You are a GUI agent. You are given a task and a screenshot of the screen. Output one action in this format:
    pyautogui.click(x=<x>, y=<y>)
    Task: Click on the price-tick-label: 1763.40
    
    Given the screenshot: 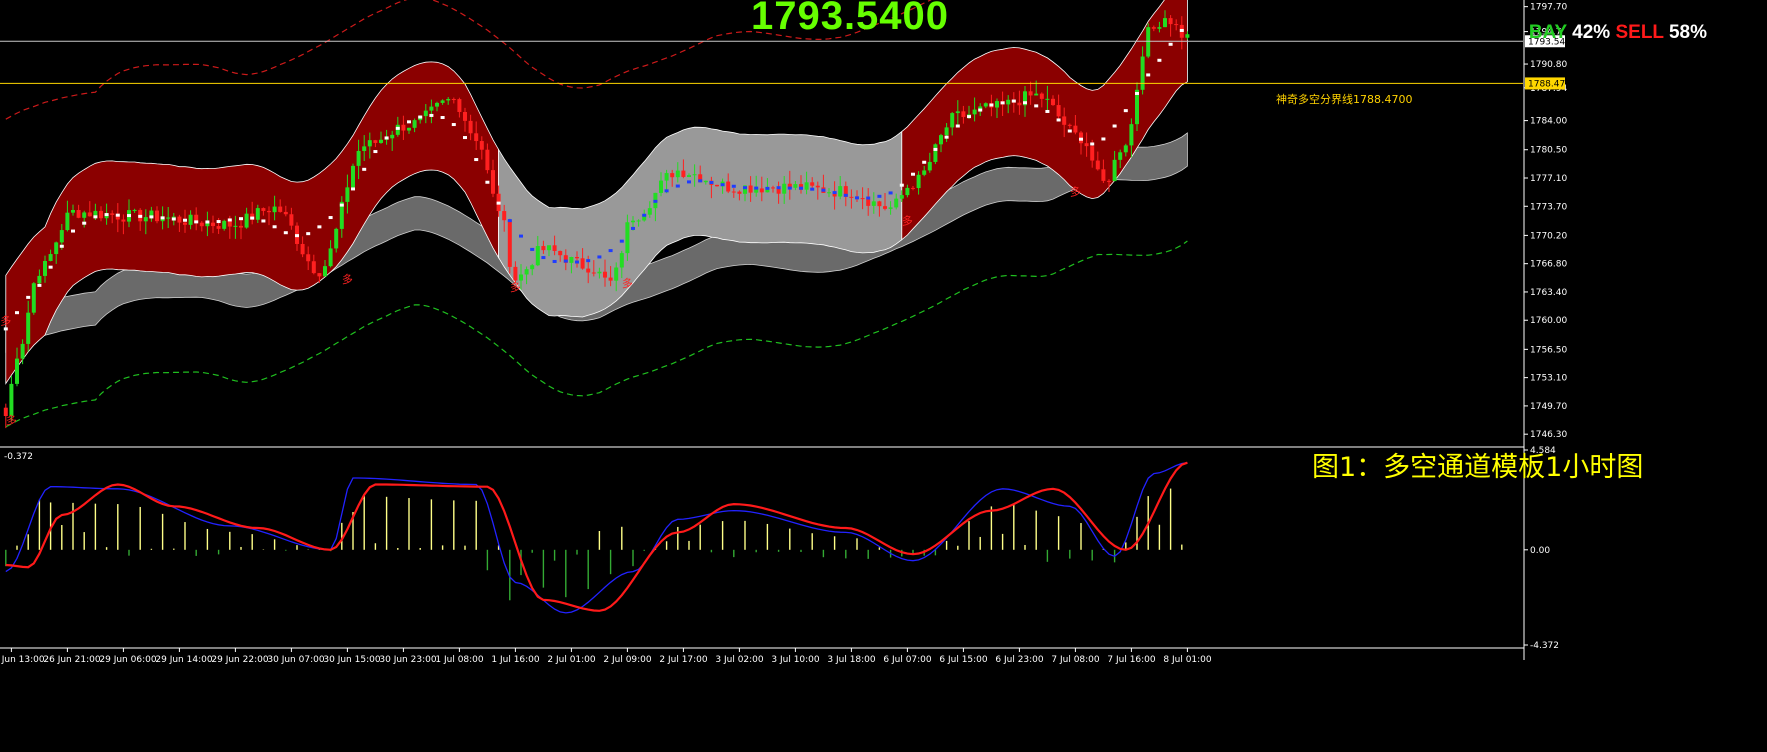 What is the action you would take?
    pyautogui.click(x=1548, y=293)
    